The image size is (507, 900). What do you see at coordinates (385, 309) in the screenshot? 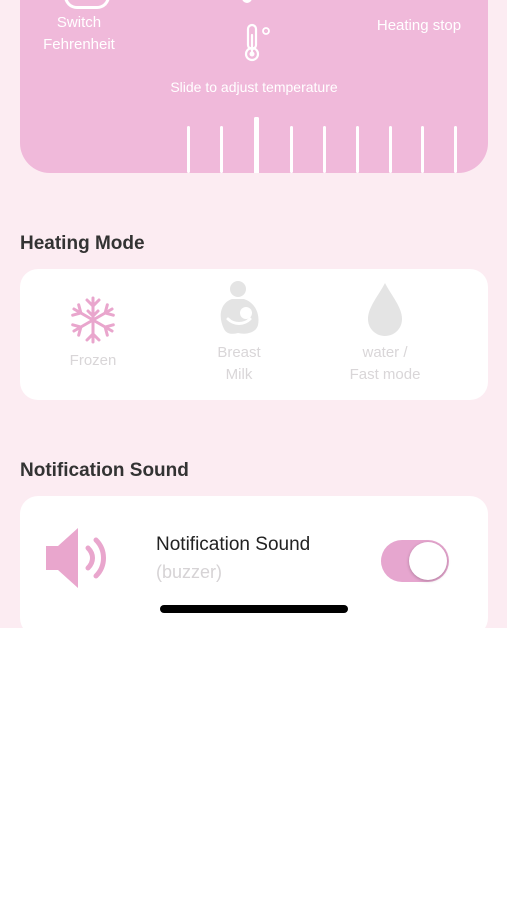
I see `water-drop-icon` at bounding box center [385, 309].